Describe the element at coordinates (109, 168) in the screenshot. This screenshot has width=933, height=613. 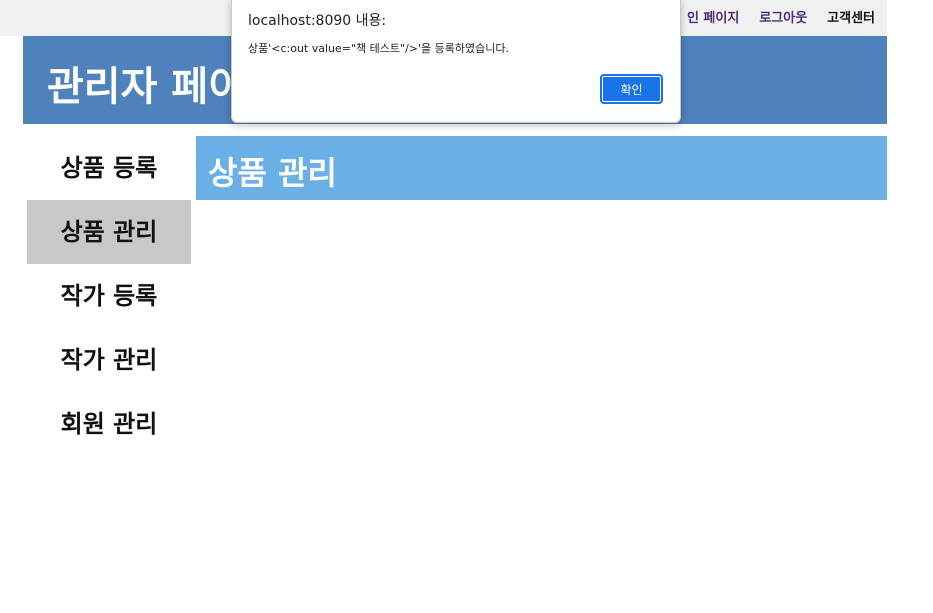
I see `sidebar-item-product-register: 상품 등록` at that location.